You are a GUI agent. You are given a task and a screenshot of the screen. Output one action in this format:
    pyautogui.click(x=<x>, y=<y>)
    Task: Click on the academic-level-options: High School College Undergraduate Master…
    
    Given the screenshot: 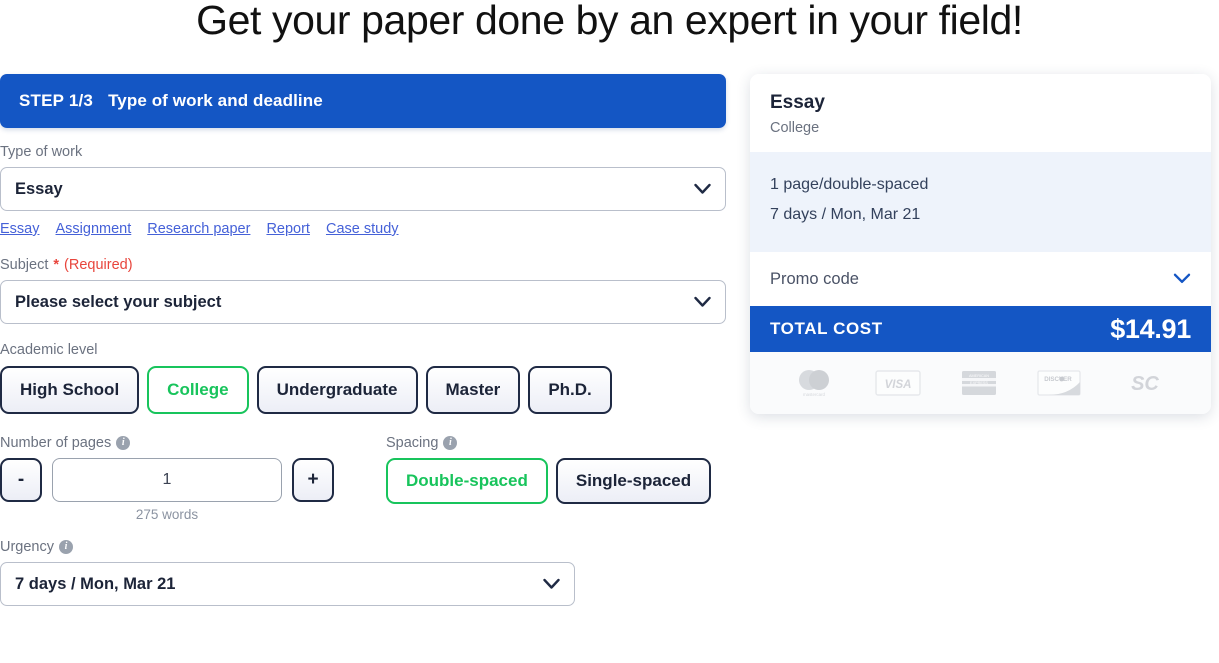 What is the action you would take?
    pyautogui.click(x=363, y=390)
    